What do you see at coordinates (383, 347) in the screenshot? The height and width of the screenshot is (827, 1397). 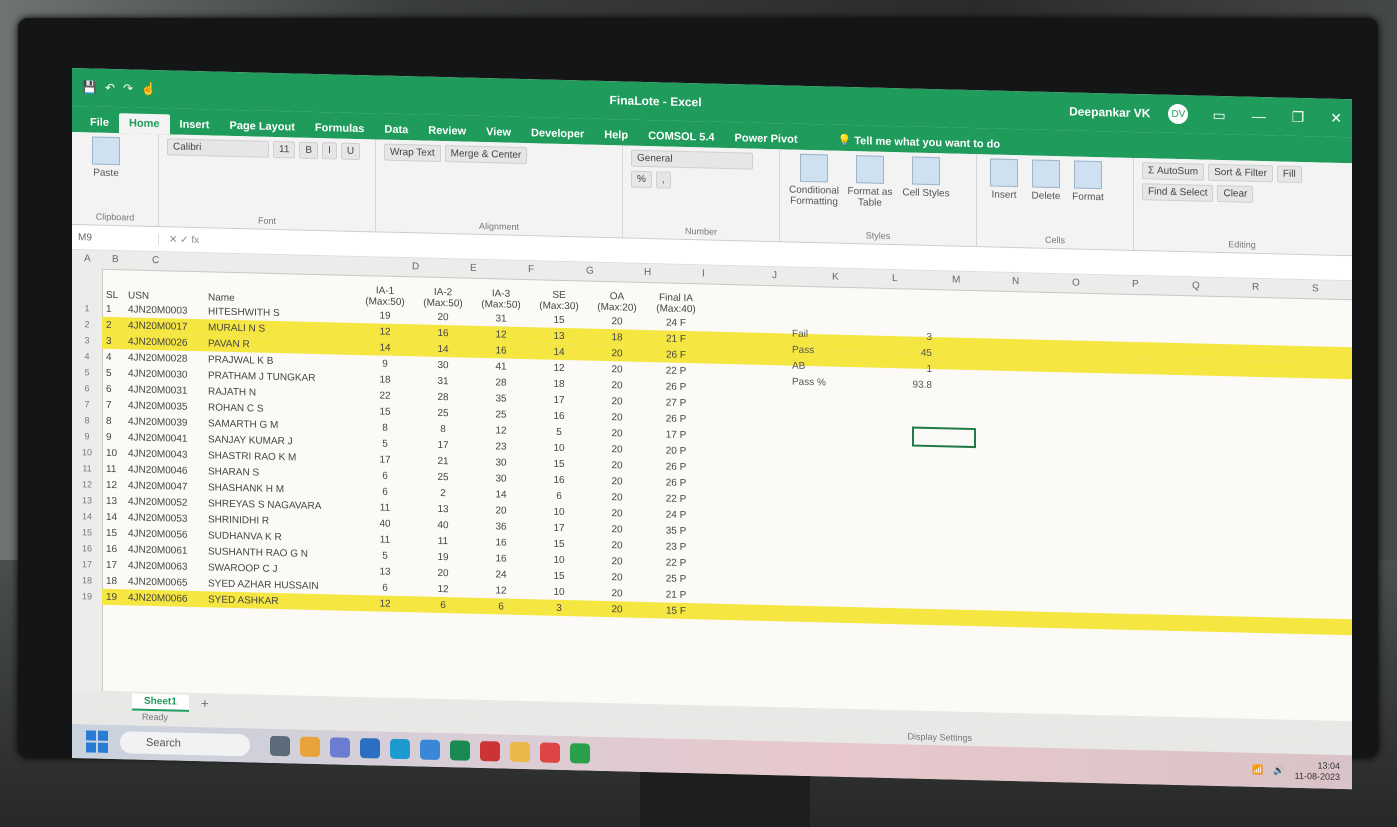 I see `cell-ia1: 14` at bounding box center [383, 347].